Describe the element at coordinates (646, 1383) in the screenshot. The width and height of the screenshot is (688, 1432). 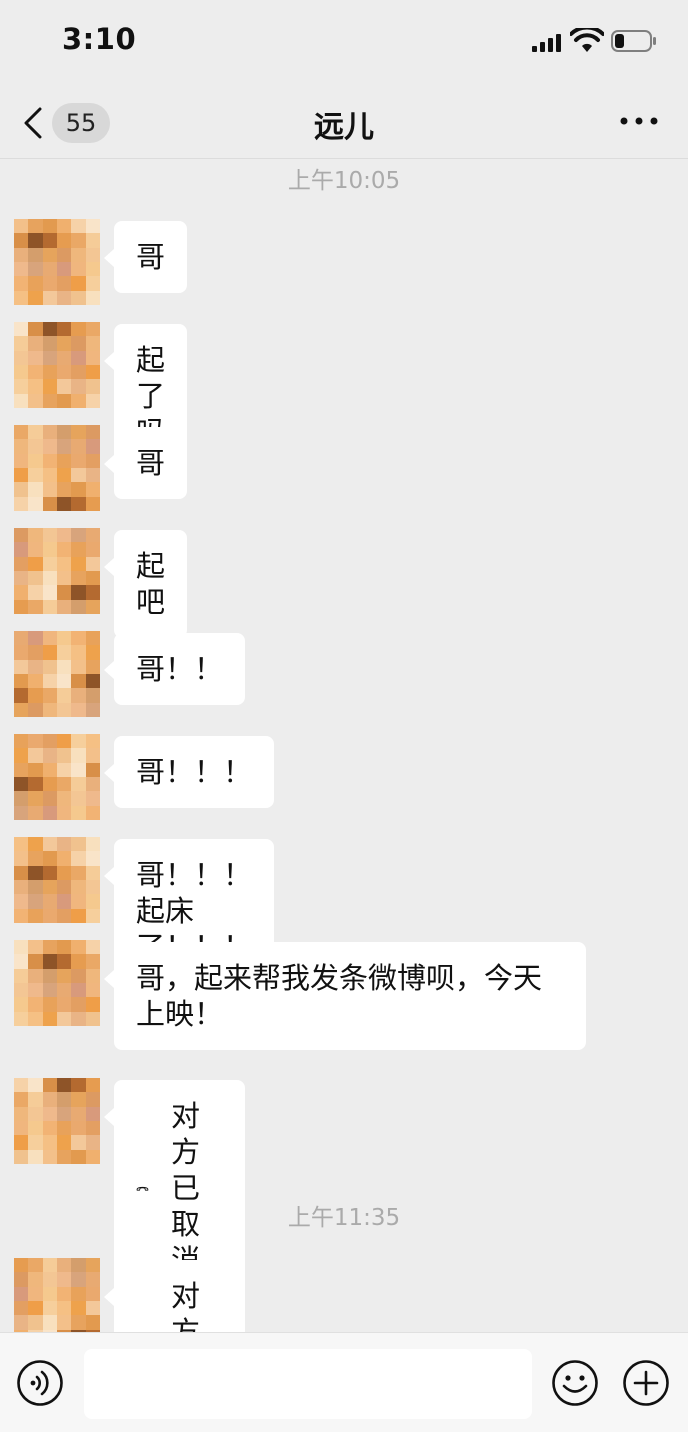
I see `plus-icon` at that location.